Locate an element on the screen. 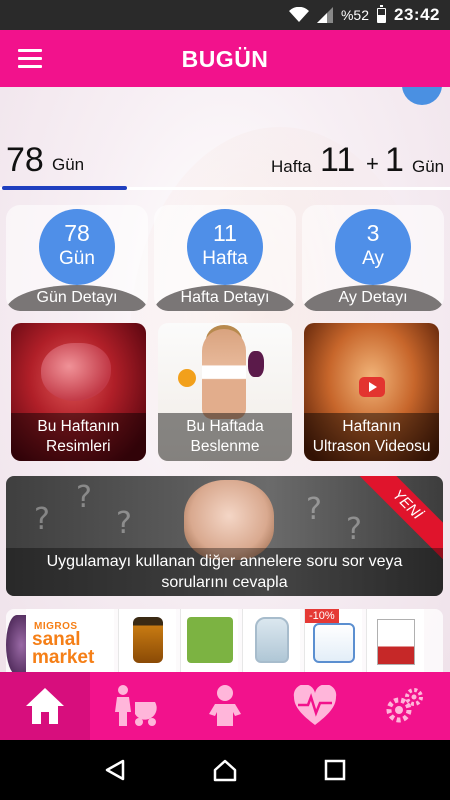 This screenshot has width=450, height=800. ad-brand-name: sanal market is located at coordinates (63, 649).